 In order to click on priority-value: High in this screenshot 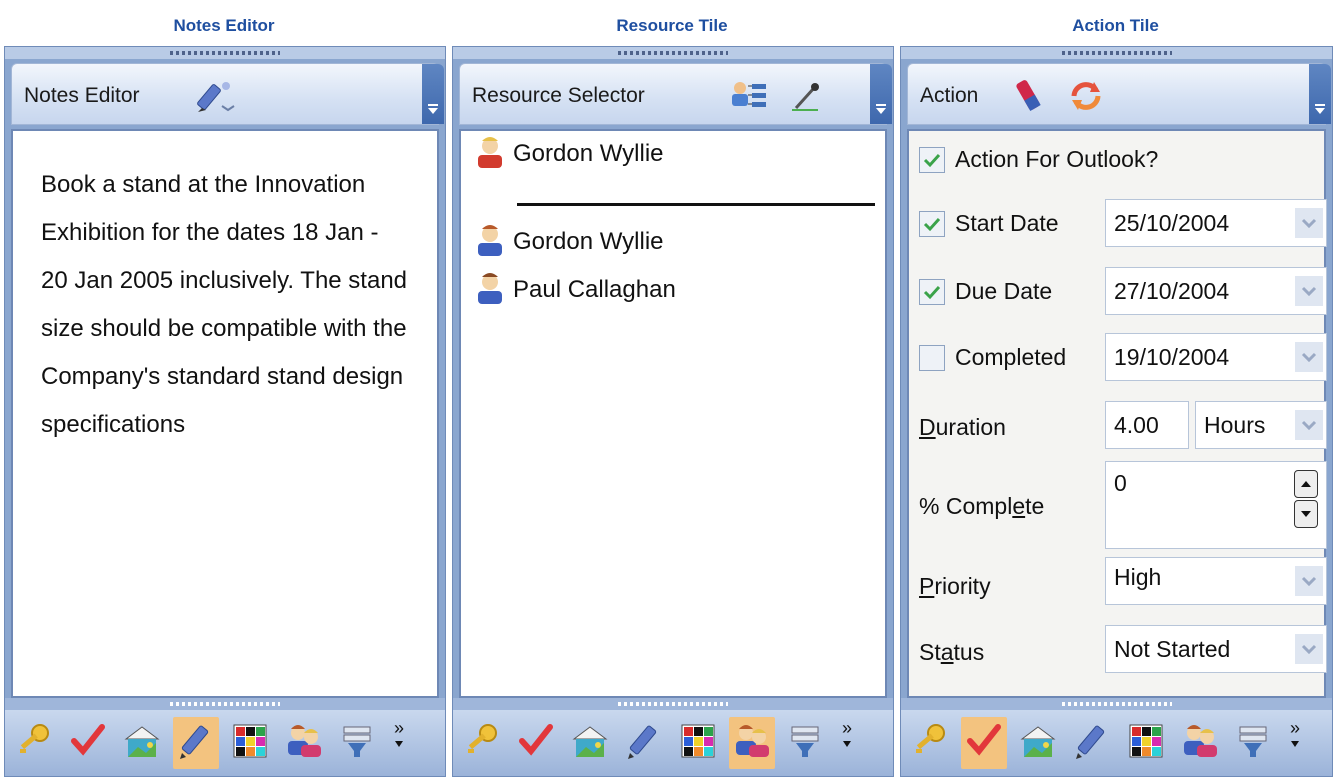, I will do `click(1138, 577)`.